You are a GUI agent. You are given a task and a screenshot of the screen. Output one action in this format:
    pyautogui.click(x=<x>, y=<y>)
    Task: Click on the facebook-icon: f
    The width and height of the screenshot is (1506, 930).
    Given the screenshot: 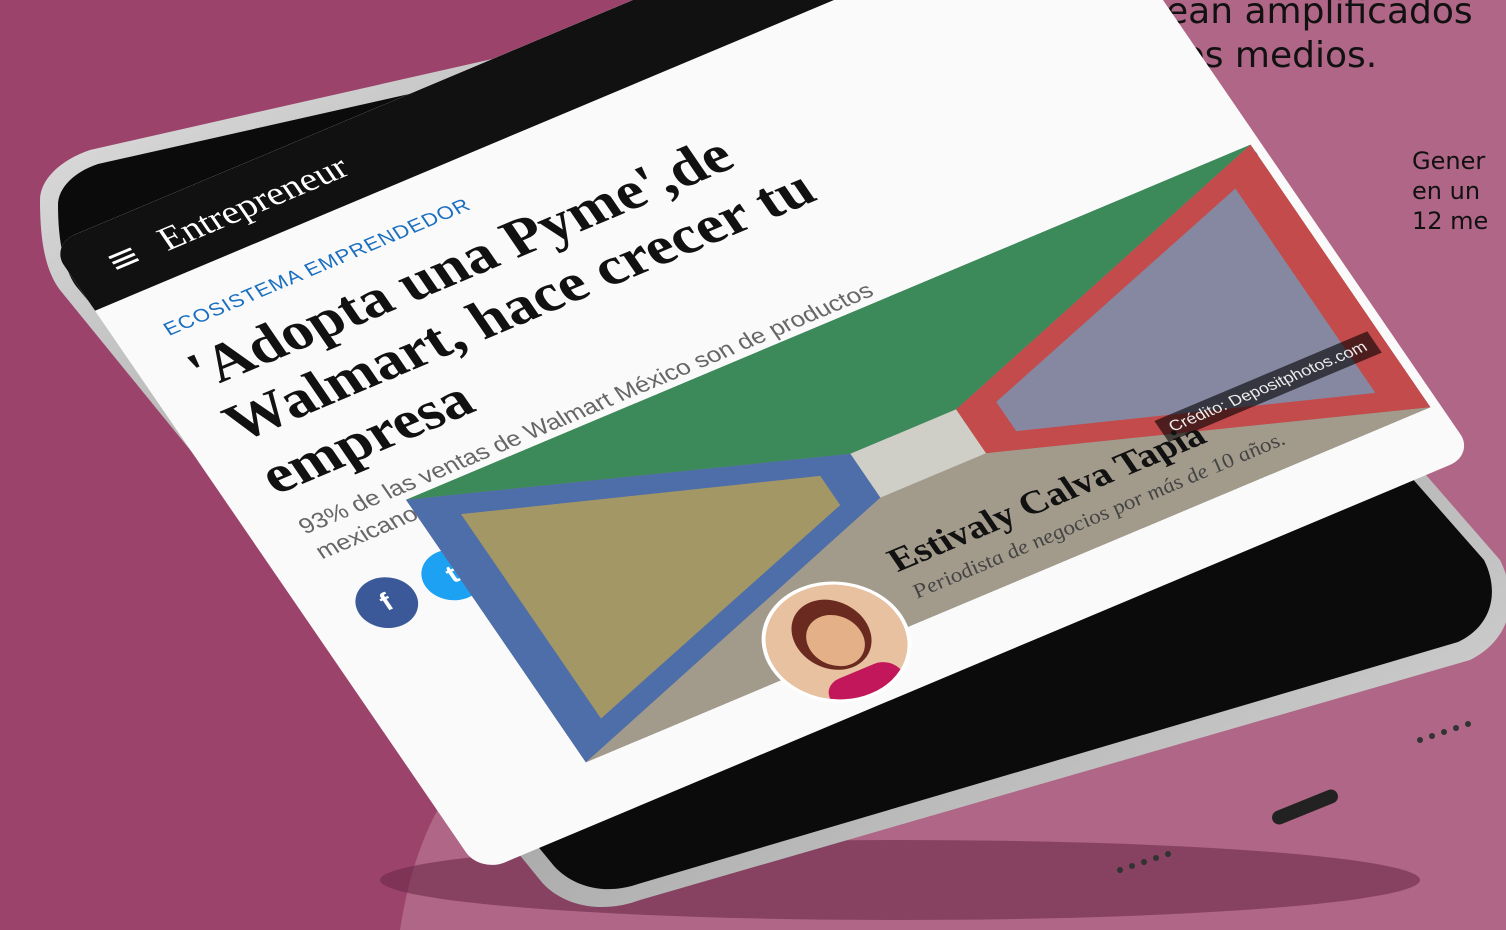 What is the action you would take?
    pyautogui.click(x=387, y=602)
    